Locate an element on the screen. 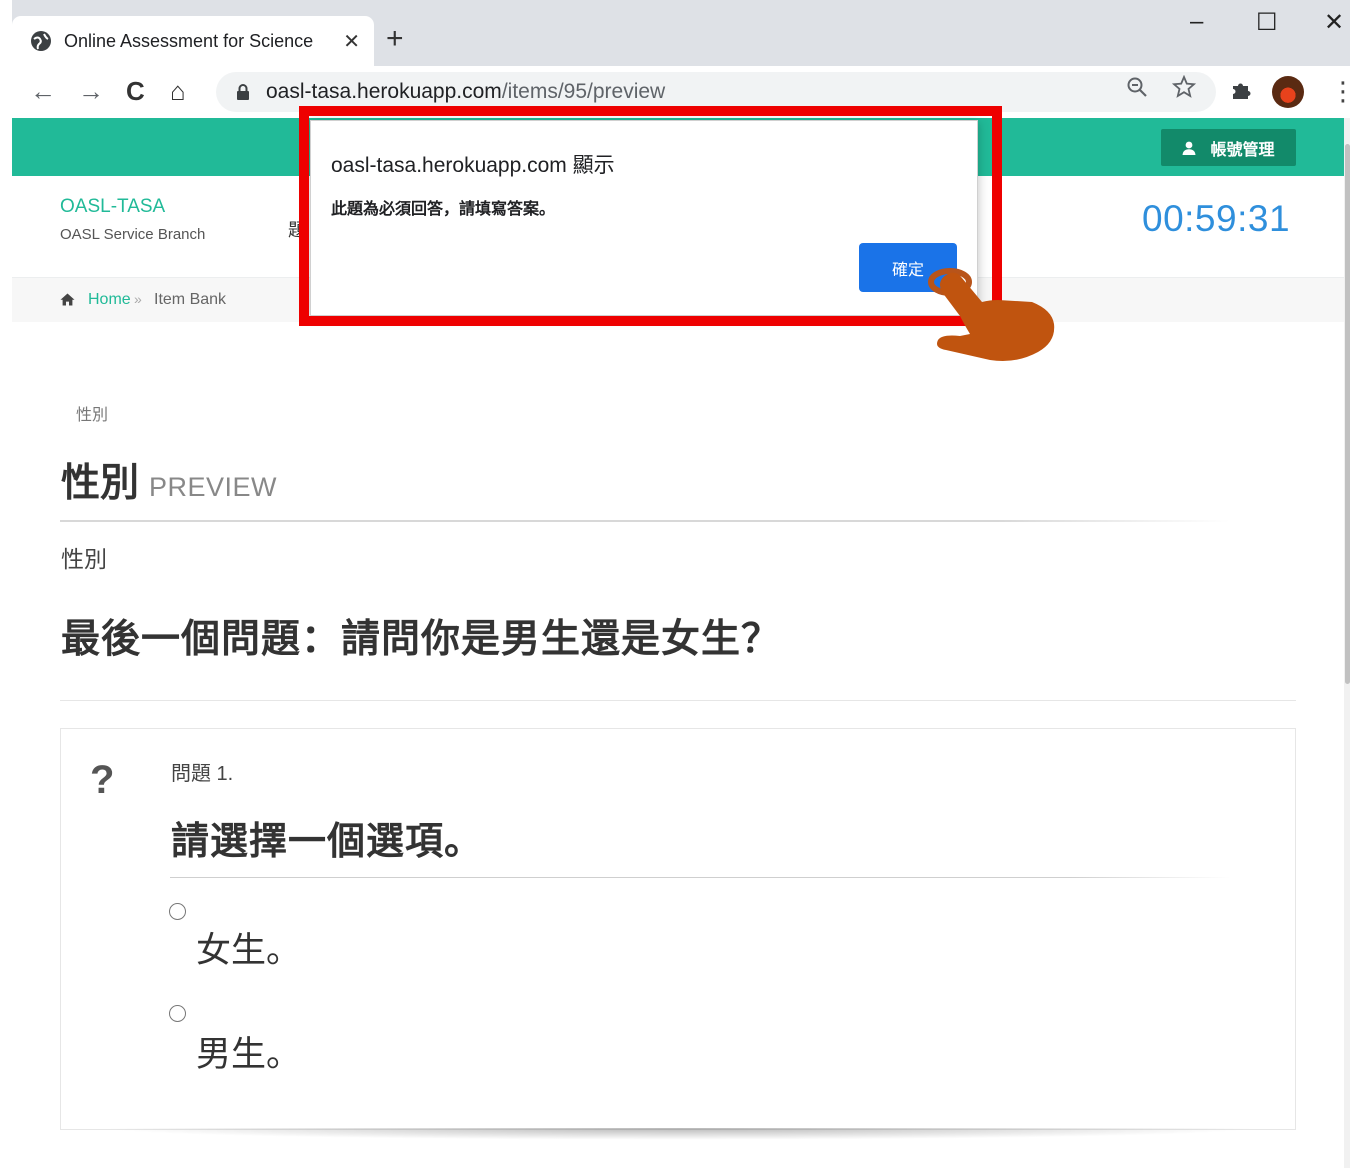 The height and width of the screenshot is (1168, 1350). countdown-timer: 00:59:31 is located at coordinates (1216, 218).